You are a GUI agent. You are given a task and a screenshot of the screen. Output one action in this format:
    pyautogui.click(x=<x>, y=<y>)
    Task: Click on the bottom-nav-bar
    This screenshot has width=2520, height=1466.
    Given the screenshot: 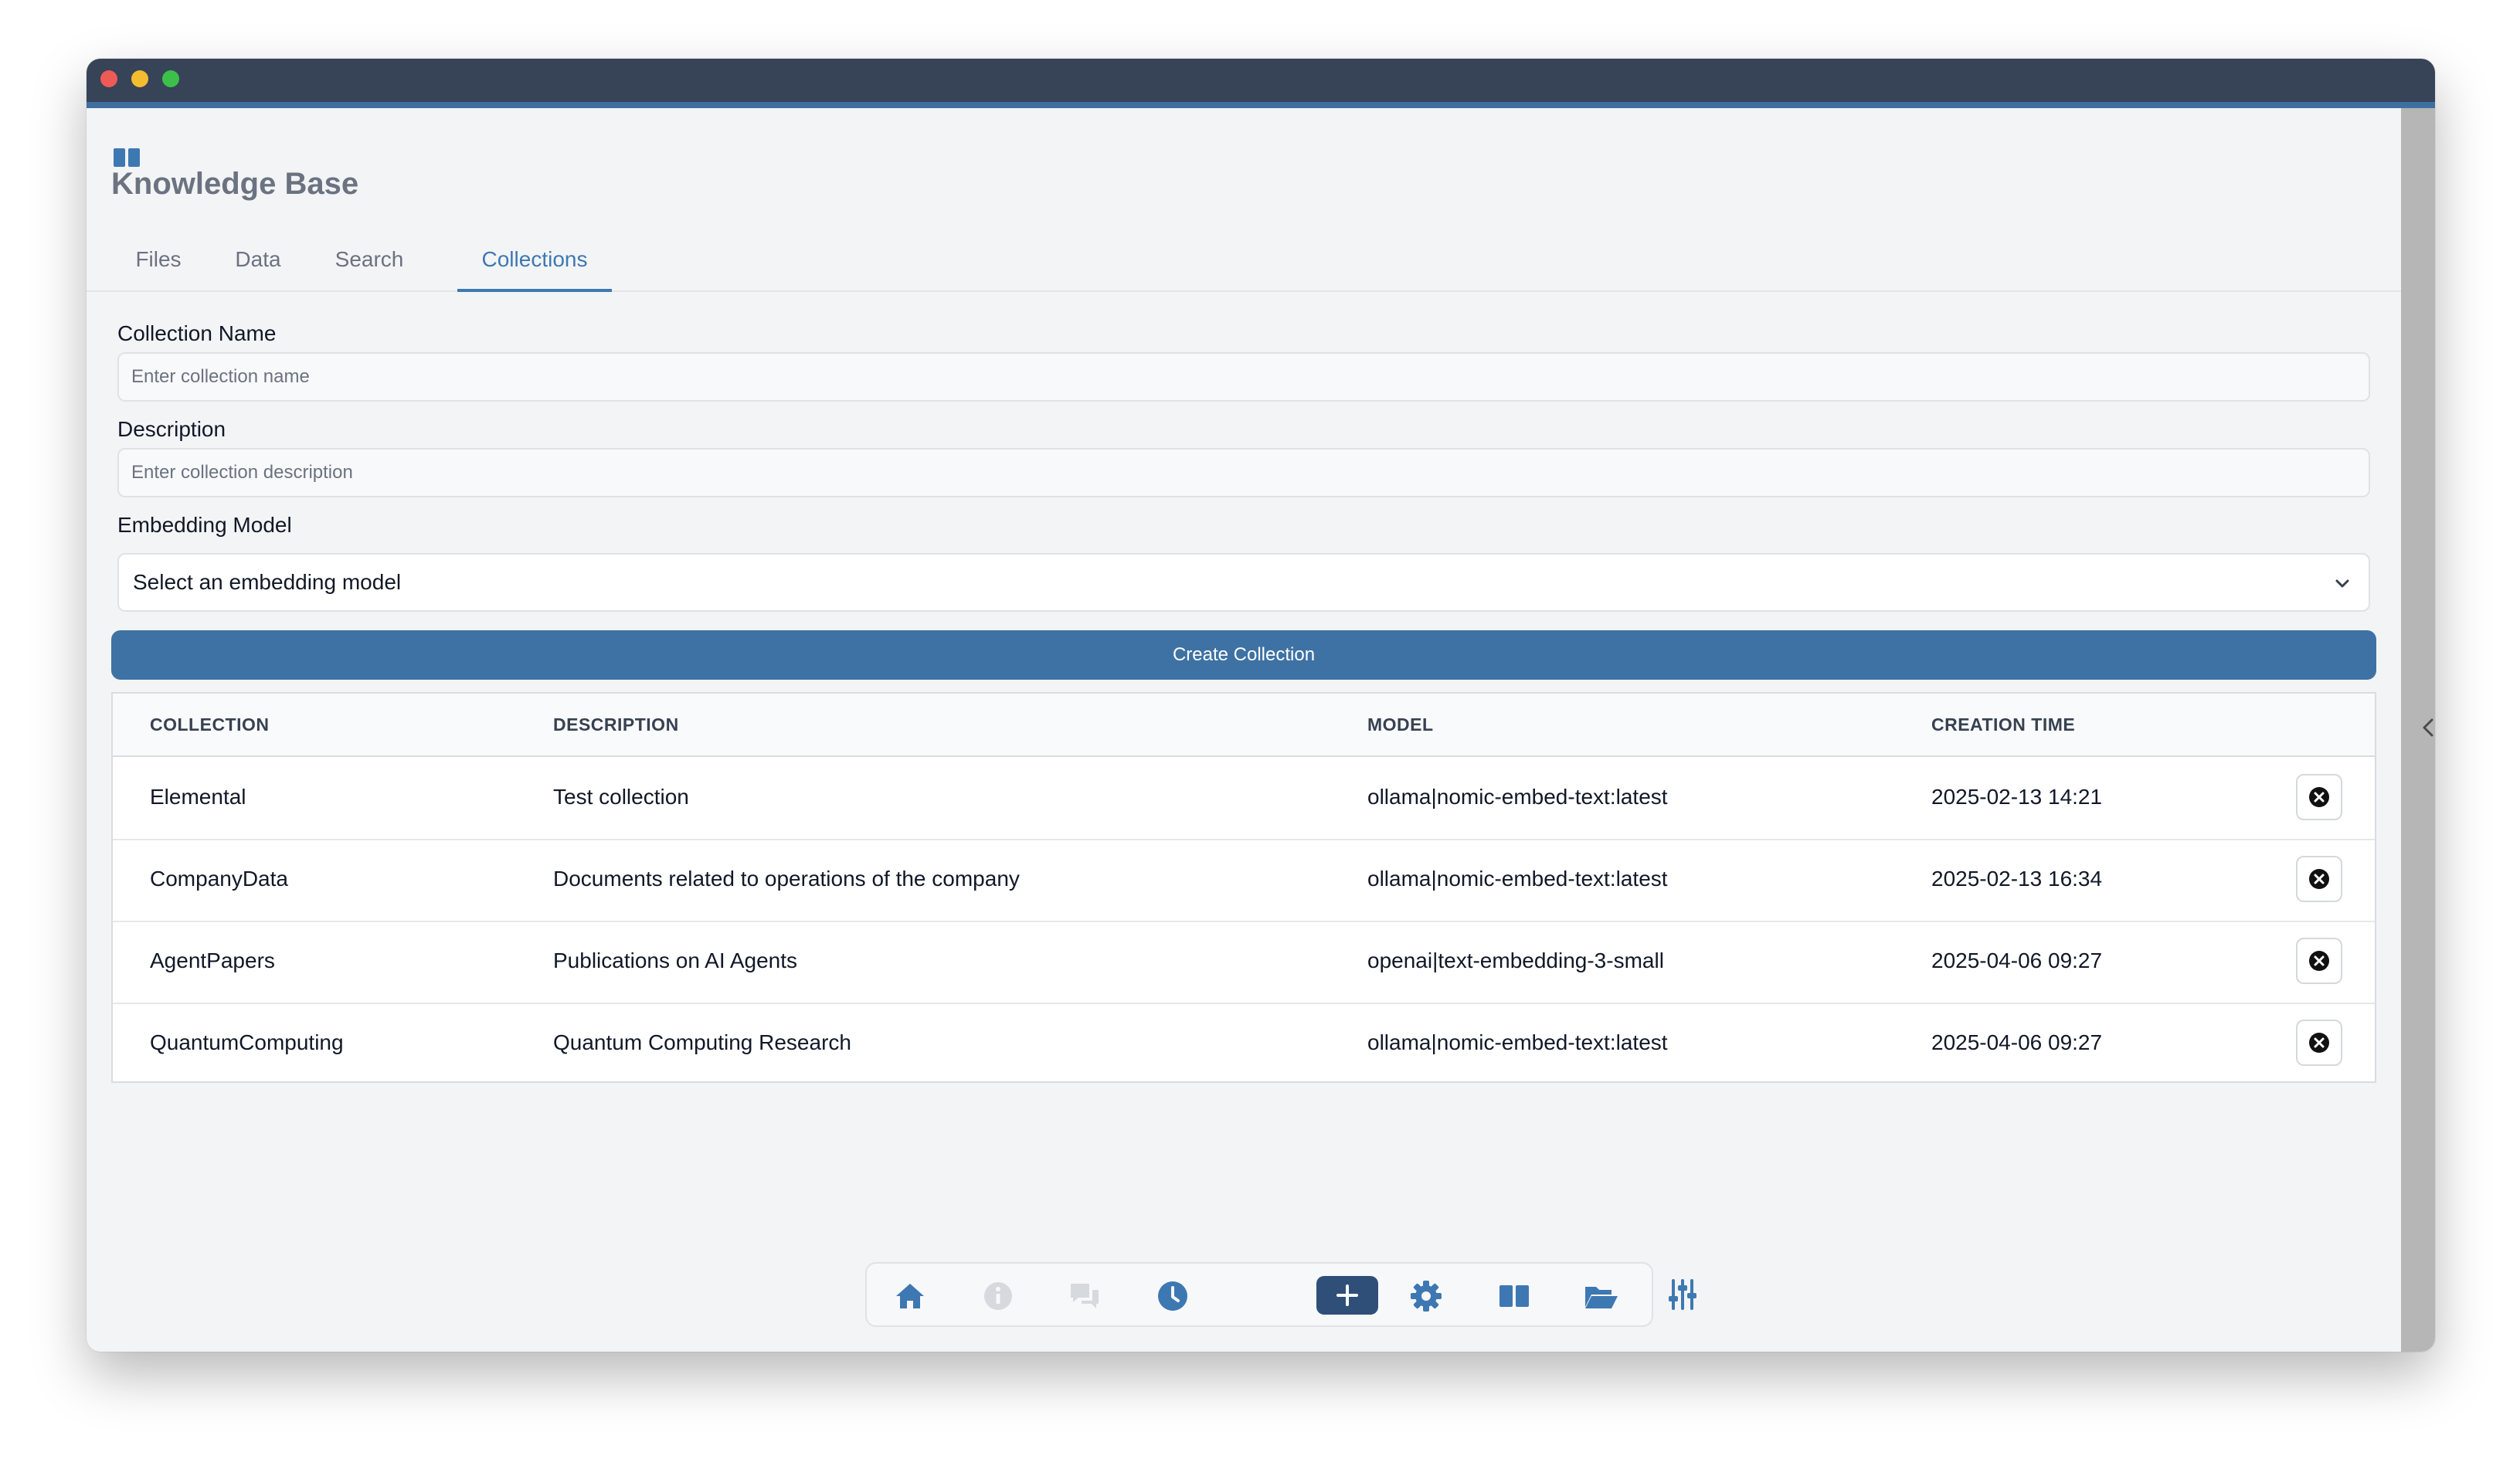 What is the action you would take?
    pyautogui.click(x=1259, y=1294)
    